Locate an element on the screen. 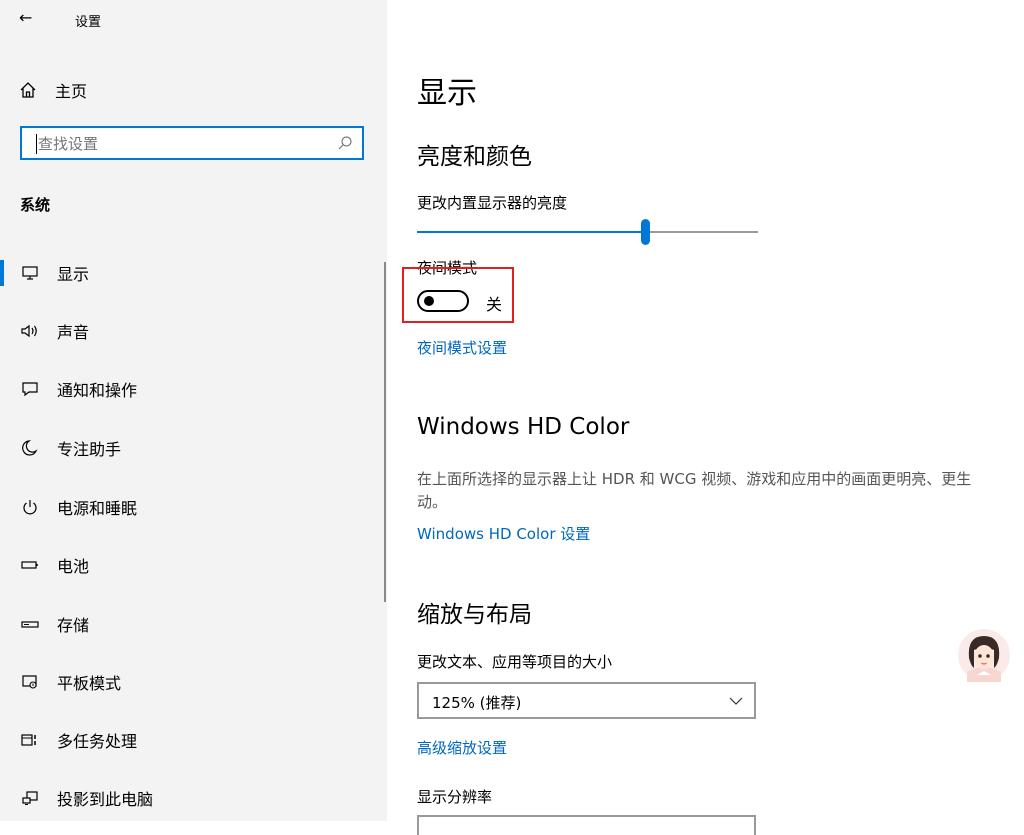  sidebar-item-display: 显示 is located at coordinates (193, 273).